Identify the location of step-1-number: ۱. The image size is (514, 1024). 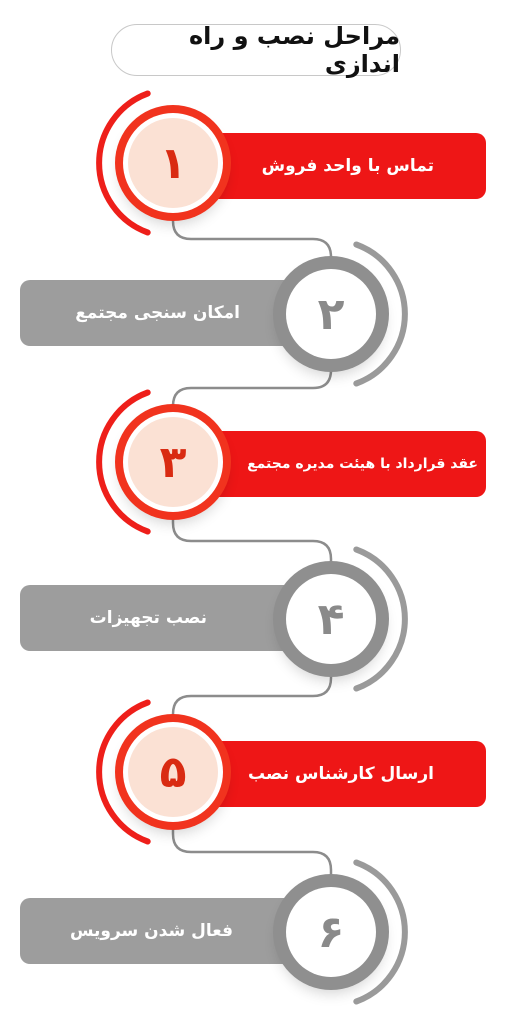
(173, 163).